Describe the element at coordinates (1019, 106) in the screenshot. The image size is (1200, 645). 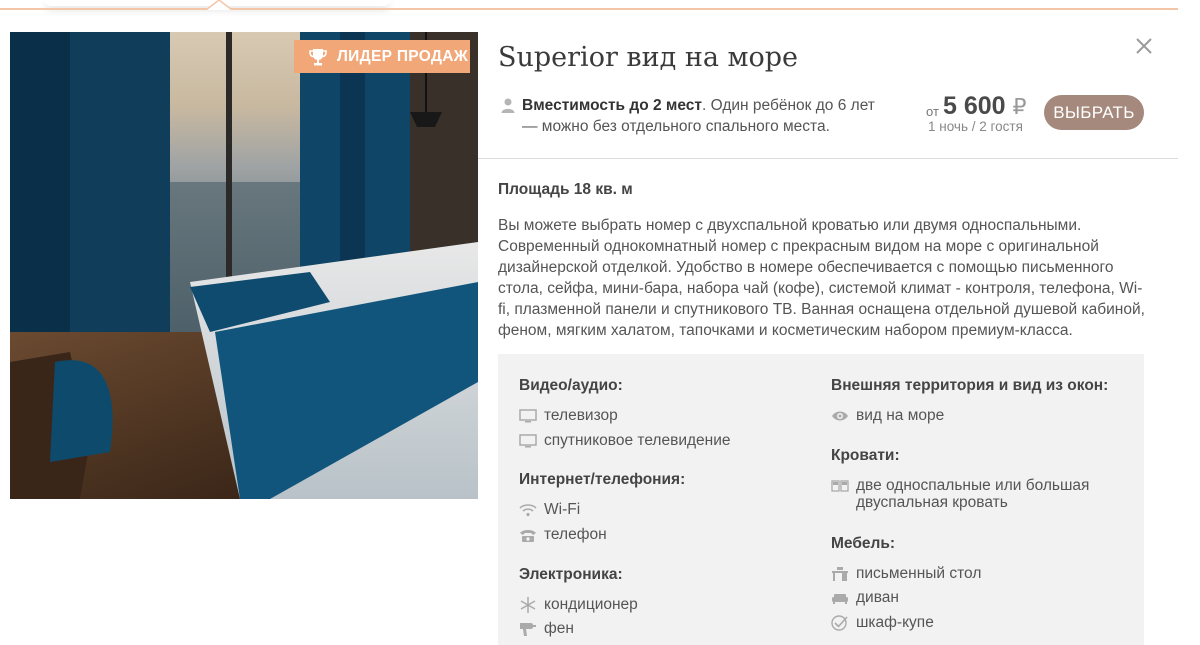
I see `currency: ₽` at that location.